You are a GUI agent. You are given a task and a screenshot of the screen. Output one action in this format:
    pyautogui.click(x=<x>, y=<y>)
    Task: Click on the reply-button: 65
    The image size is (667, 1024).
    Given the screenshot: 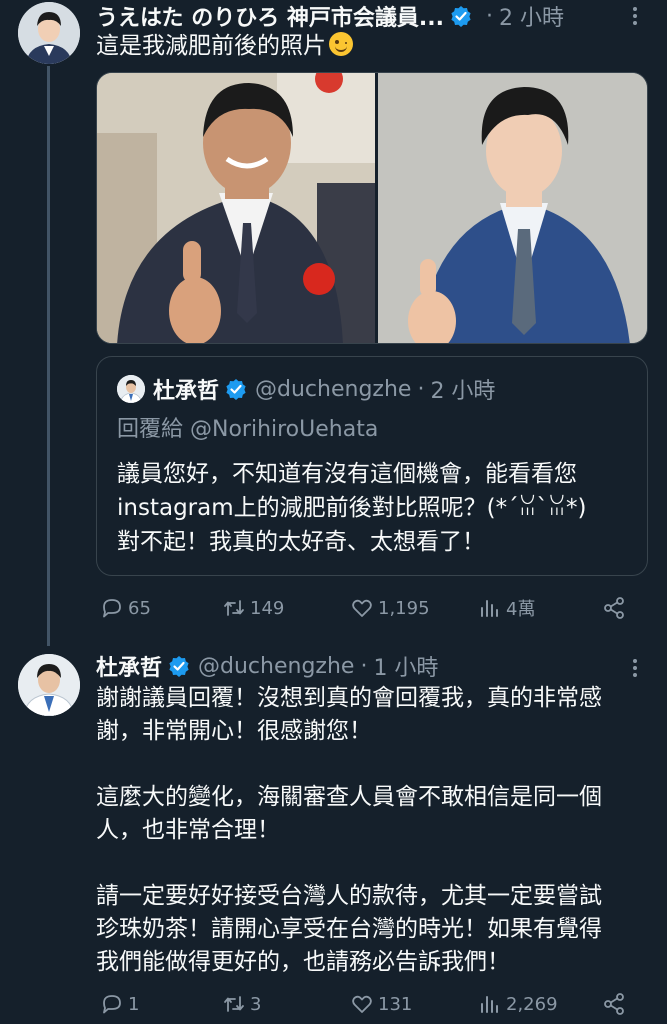 What is the action you would take?
    pyautogui.click(x=125, y=608)
    